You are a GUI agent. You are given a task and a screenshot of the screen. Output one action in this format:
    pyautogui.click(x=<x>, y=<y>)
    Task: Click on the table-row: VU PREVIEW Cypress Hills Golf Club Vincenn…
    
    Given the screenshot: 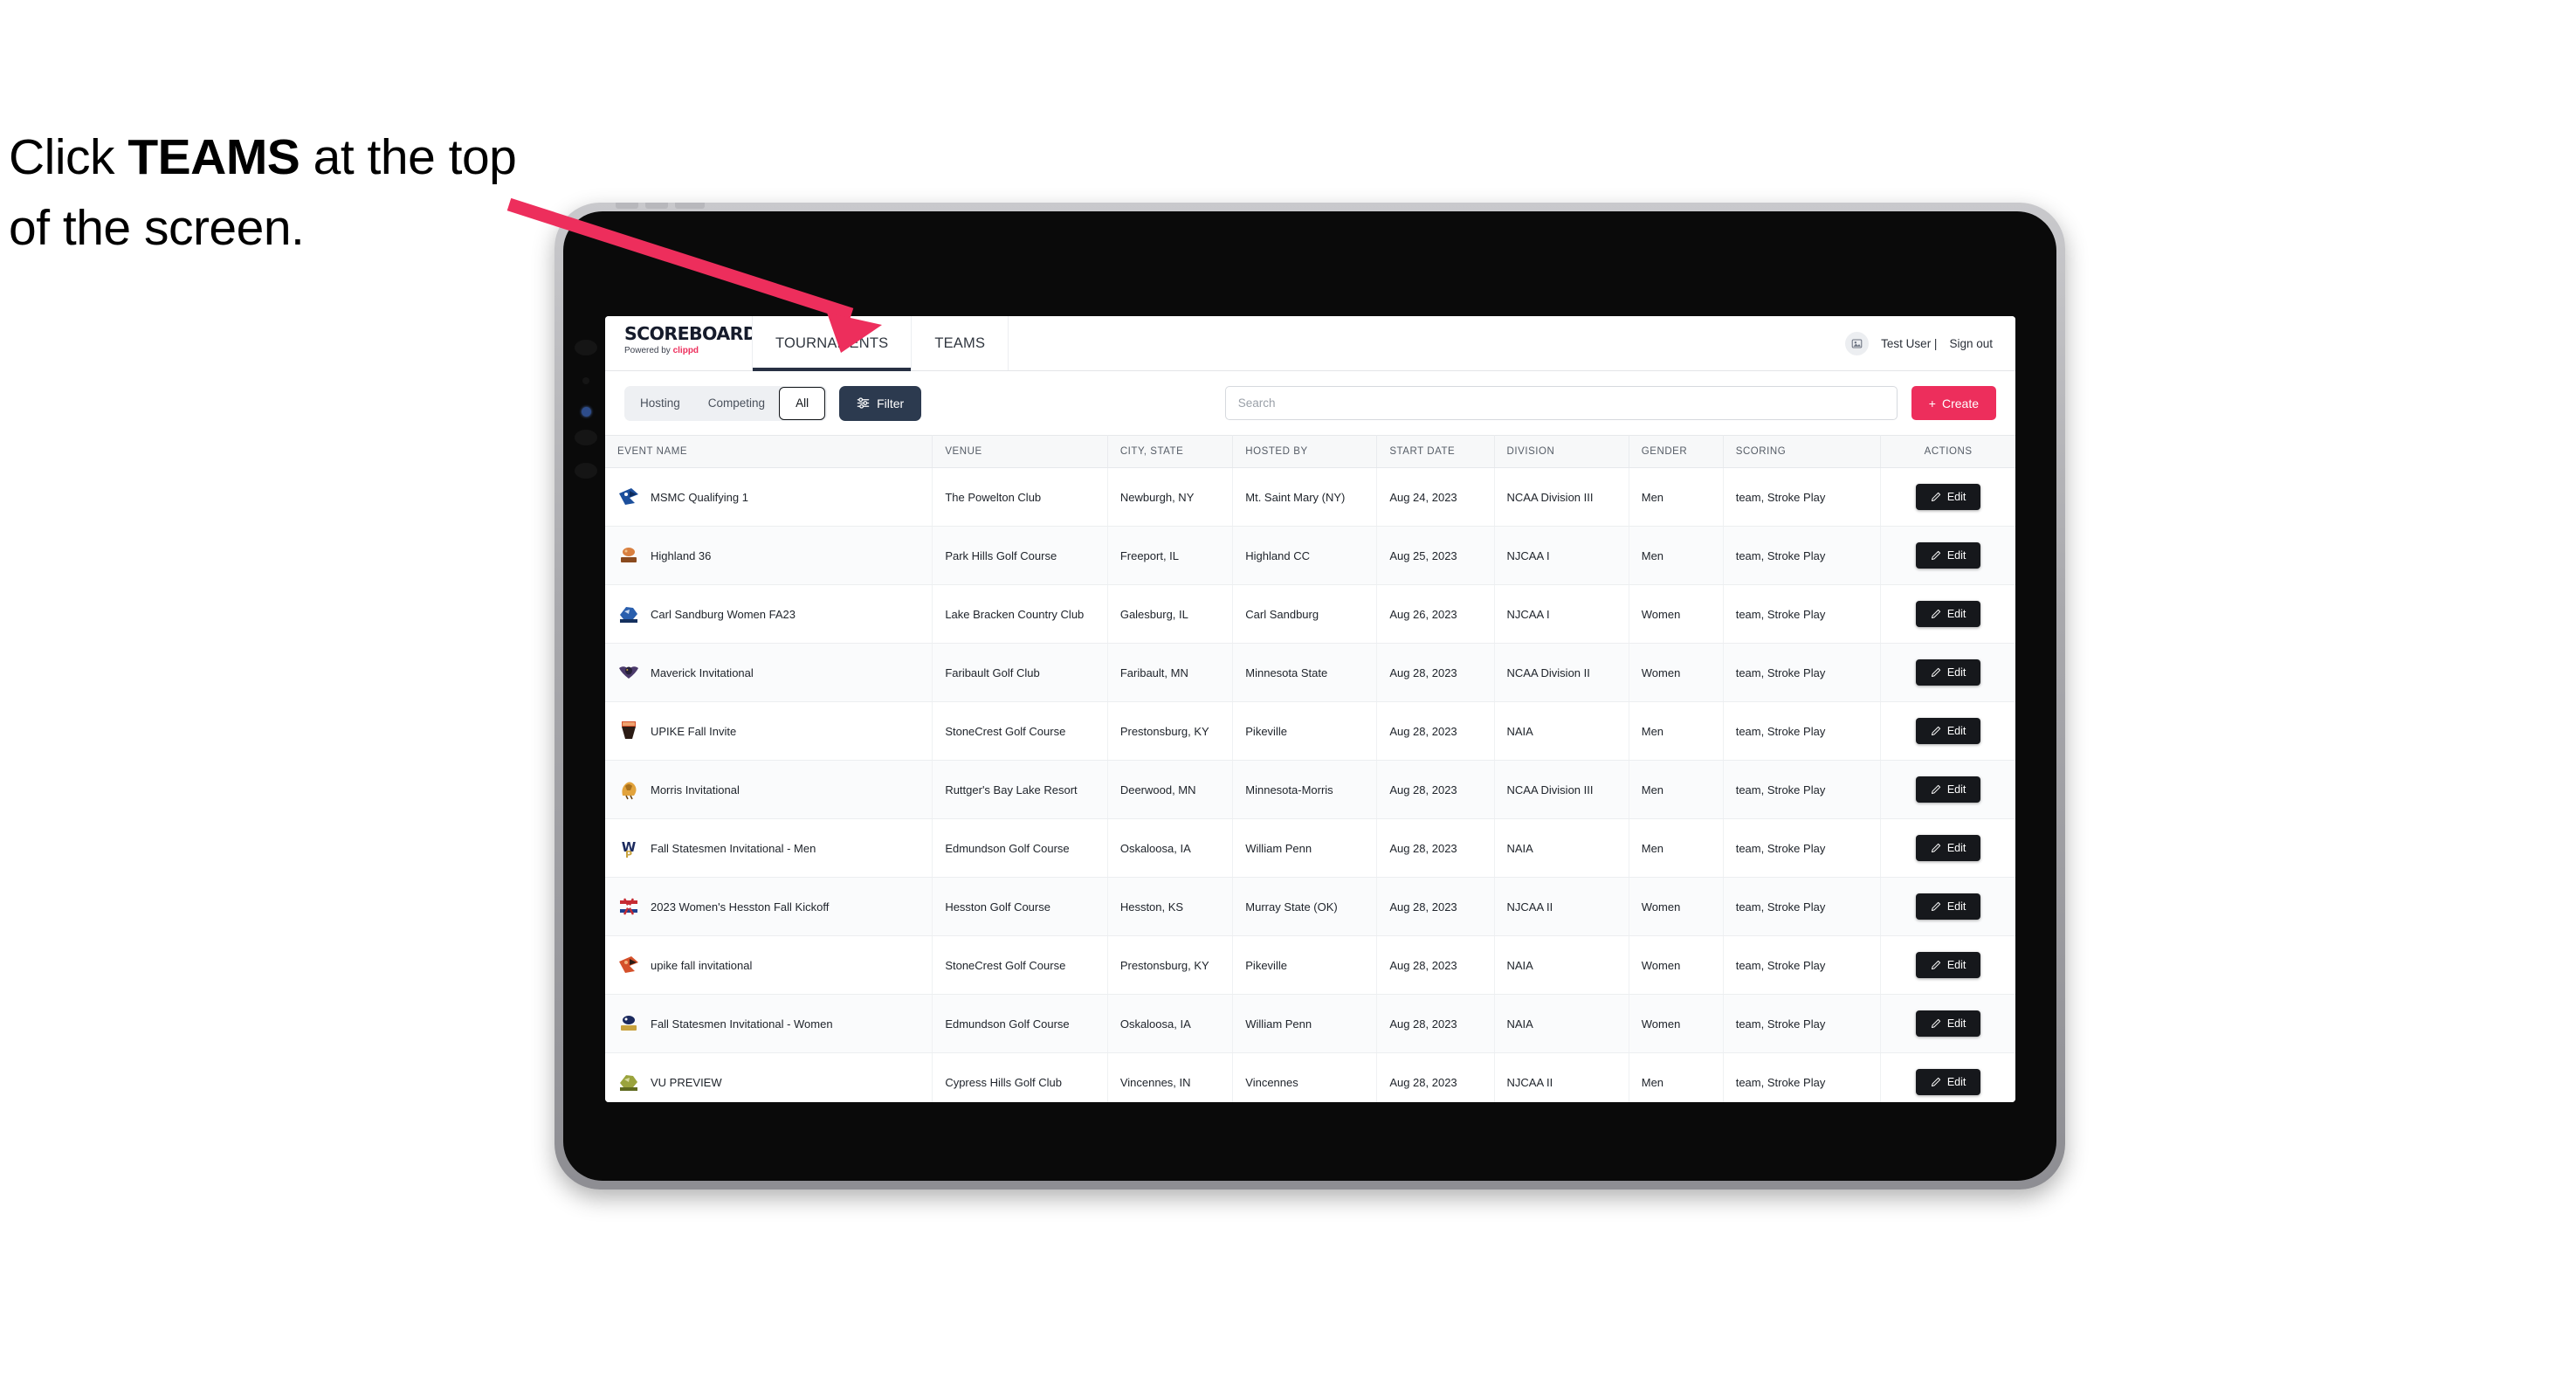 What is the action you would take?
    pyautogui.click(x=1310, y=1077)
    